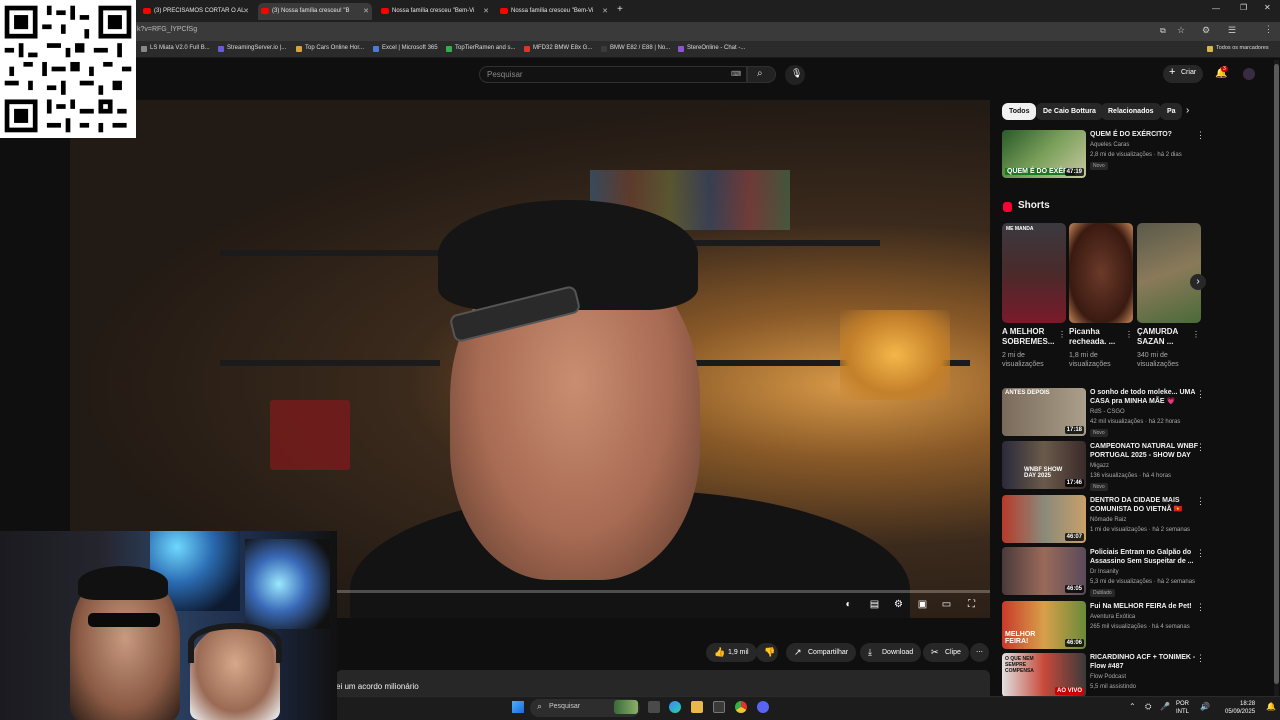 This screenshot has width=1280, height=720. What do you see at coordinates (1044, 519) in the screenshot?
I see `video-thumbnail: 46:07` at bounding box center [1044, 519].